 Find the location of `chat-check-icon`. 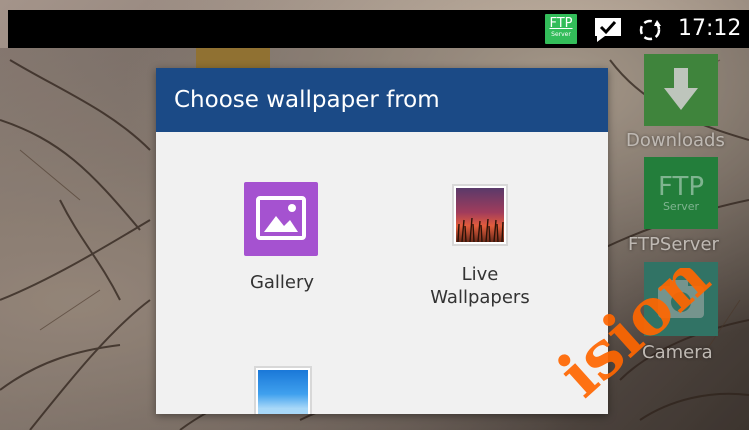

chat-check-icon is located at coordinates (608, 30).